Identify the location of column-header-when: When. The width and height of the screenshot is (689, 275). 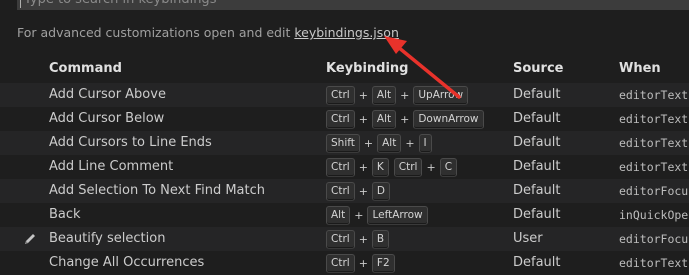
(640, 68).